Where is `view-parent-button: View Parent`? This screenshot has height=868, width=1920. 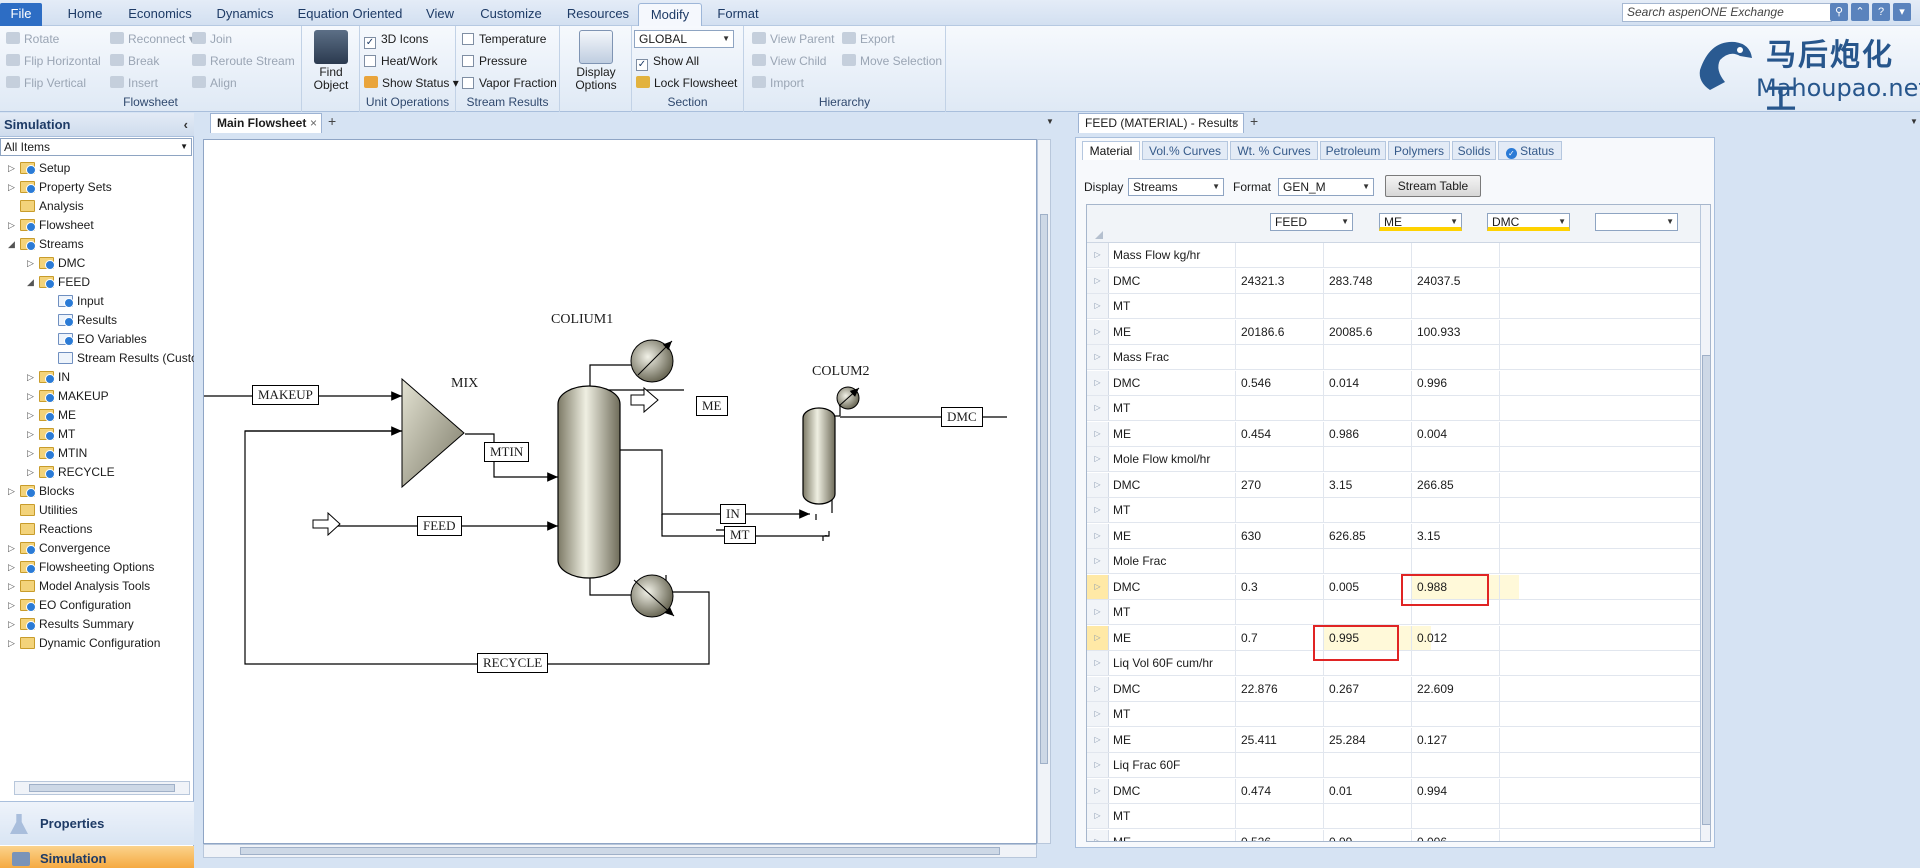
view-parent-button: View Parent is located at coordinates (793, 39).